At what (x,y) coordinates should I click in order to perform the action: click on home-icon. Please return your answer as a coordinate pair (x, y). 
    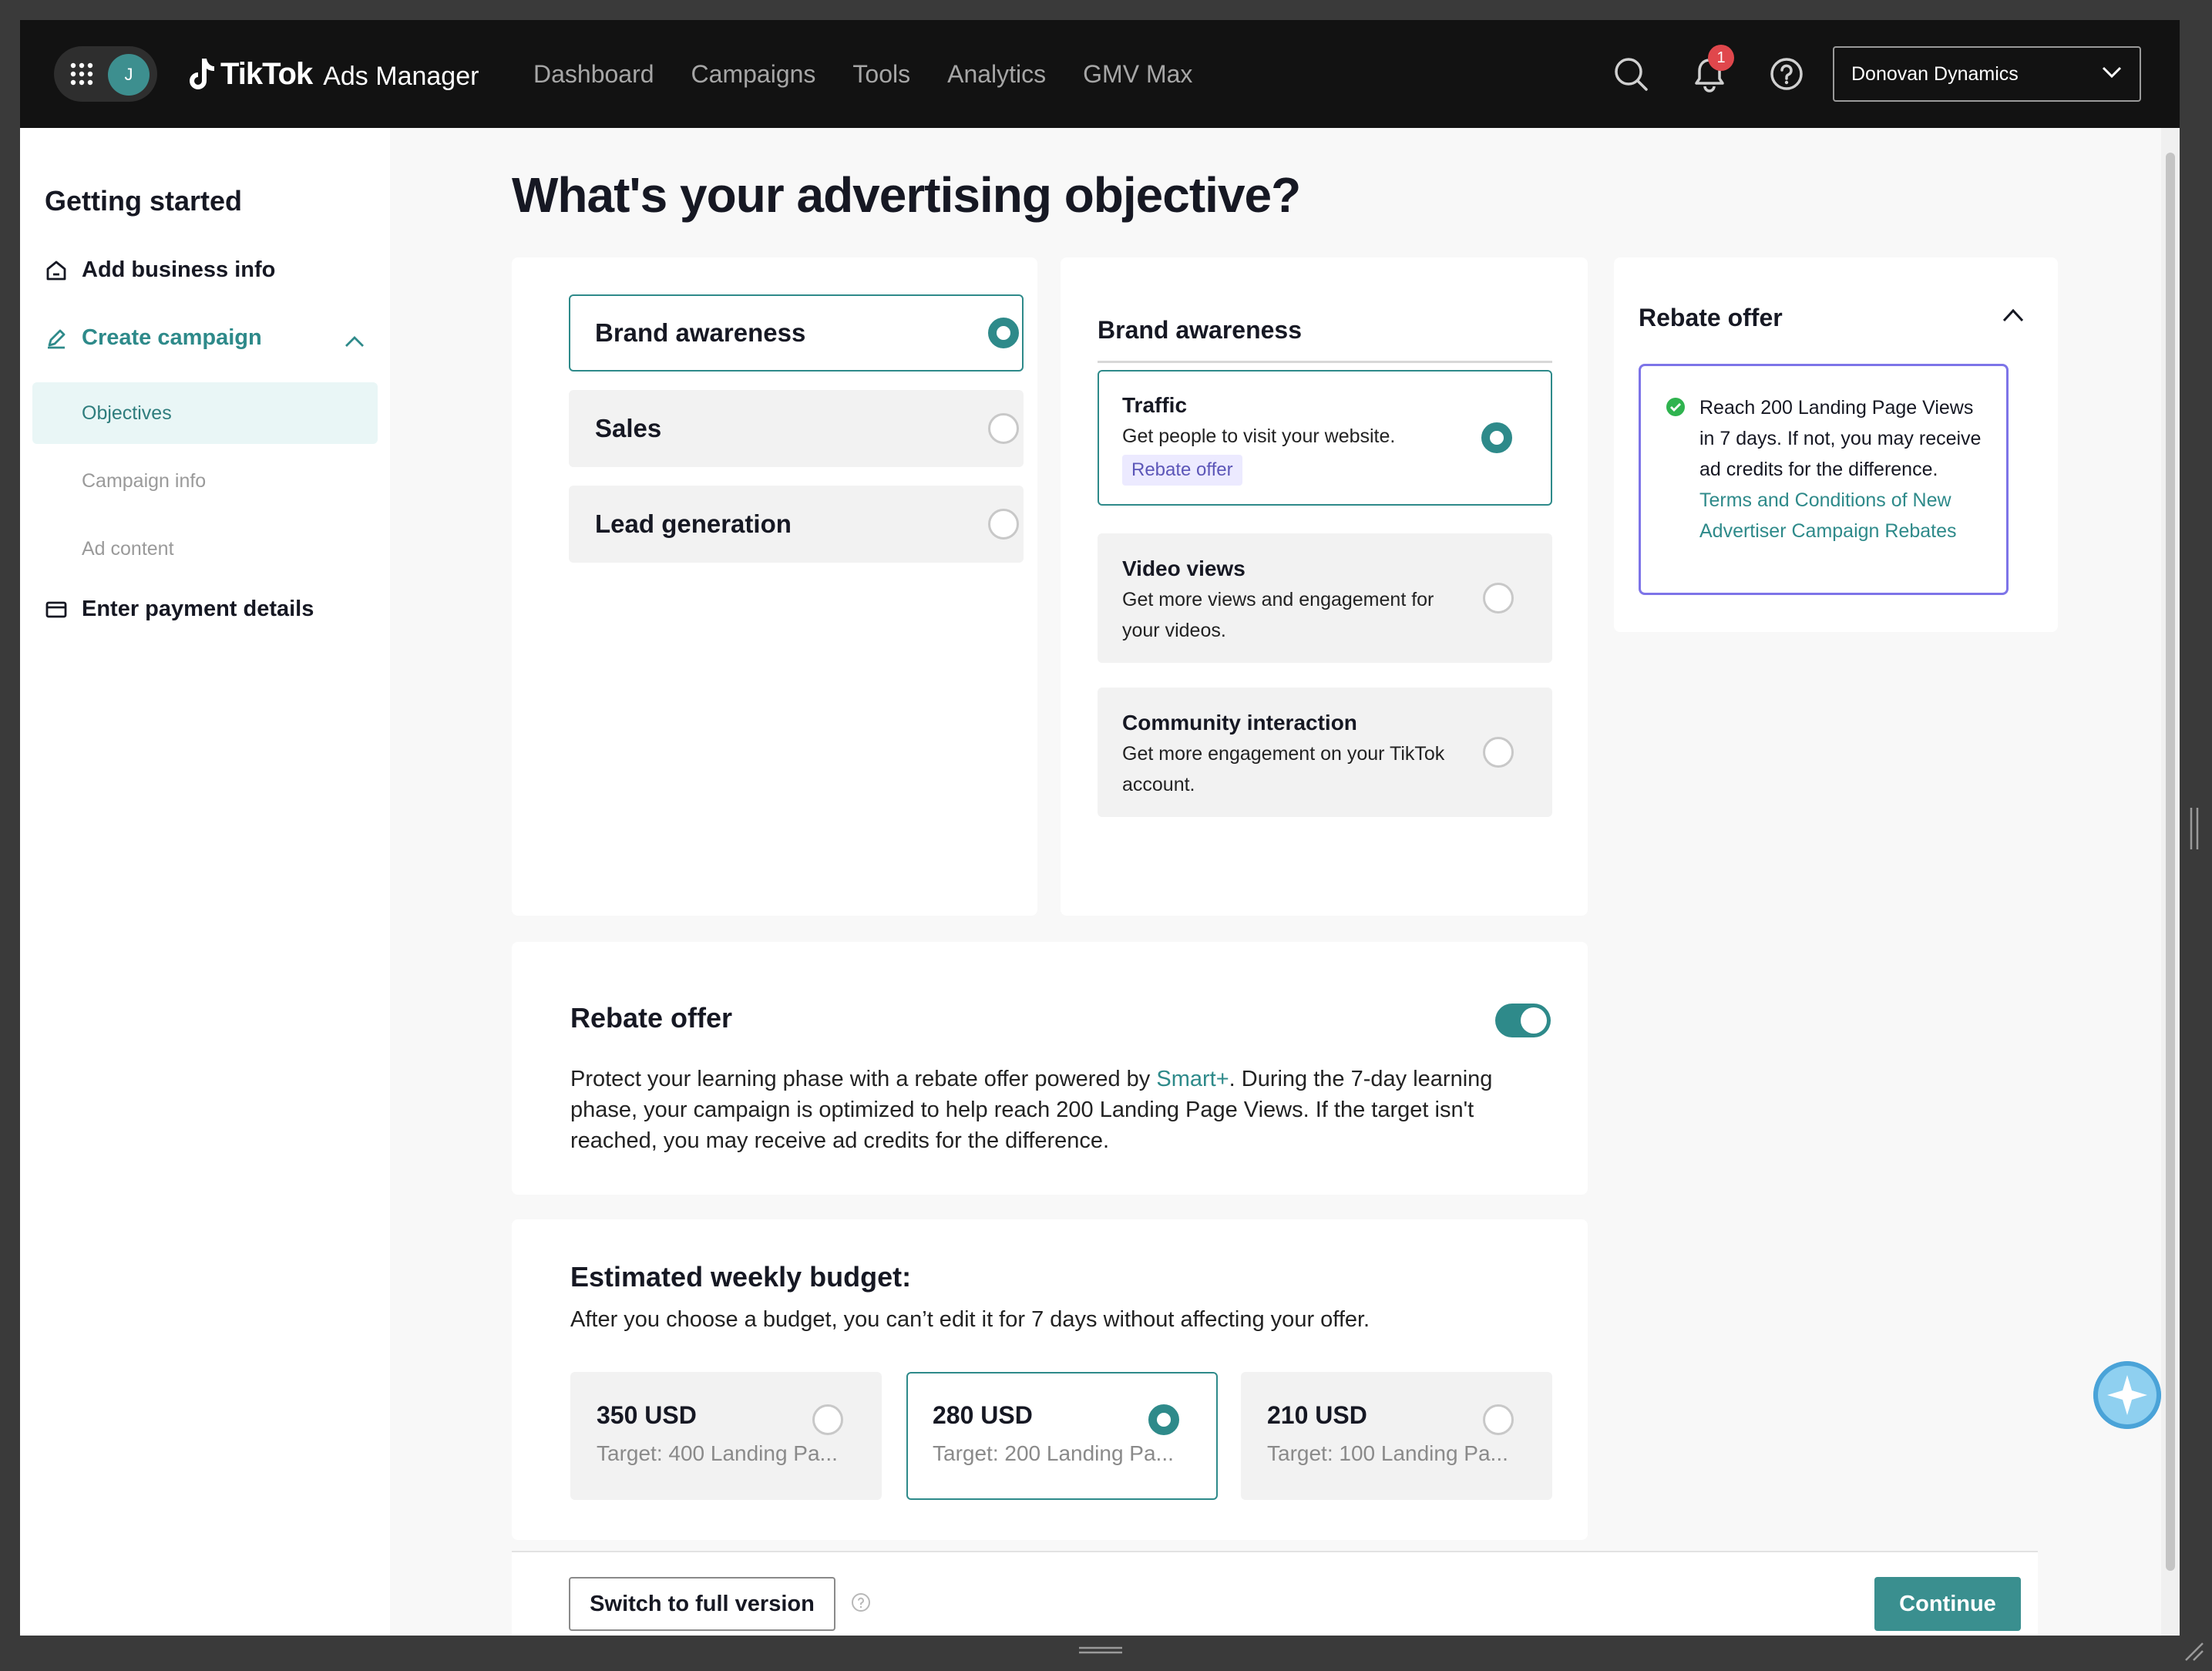
    Looking at the image, I should click on (56, 270).